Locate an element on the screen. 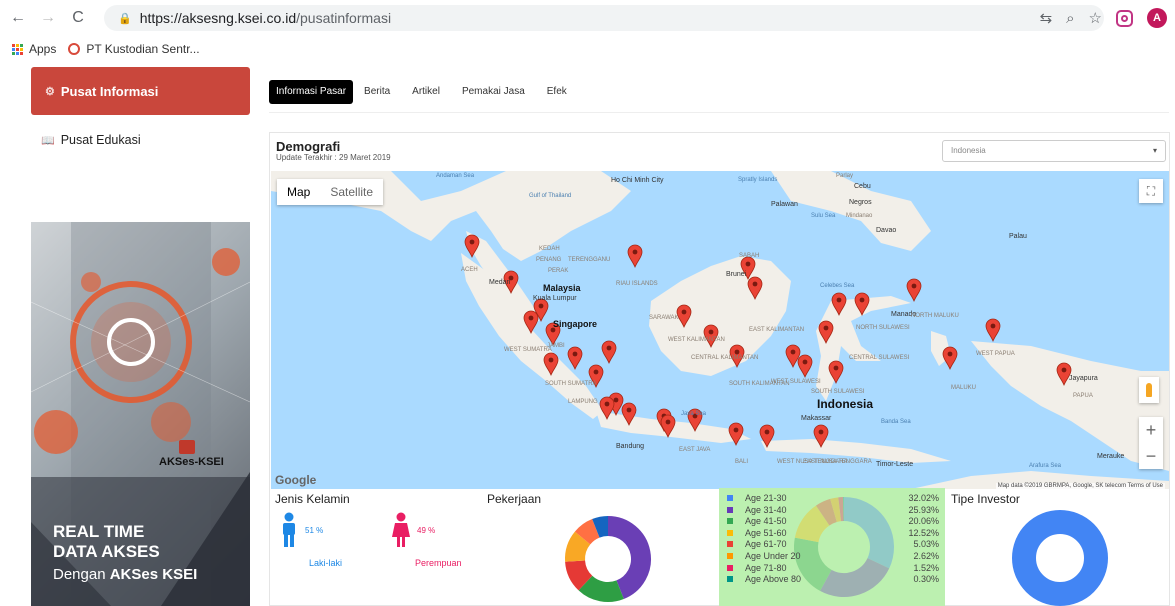 This screenshot has height=606, width=1175. age-legend-row: Age 21-30 32.02% is located at coordinates (833, 498).